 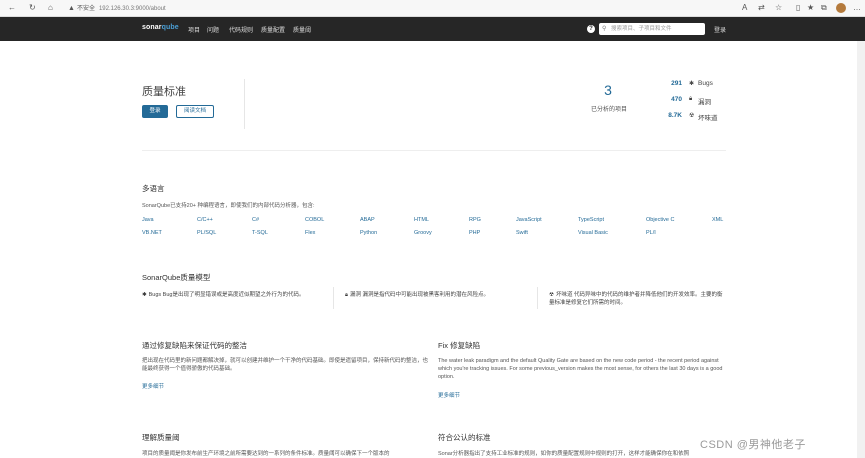 What do you see at coordinates (153, 188) in the screenshot?
I see `languages-title: 多语言` at bounding box center [153, 188].